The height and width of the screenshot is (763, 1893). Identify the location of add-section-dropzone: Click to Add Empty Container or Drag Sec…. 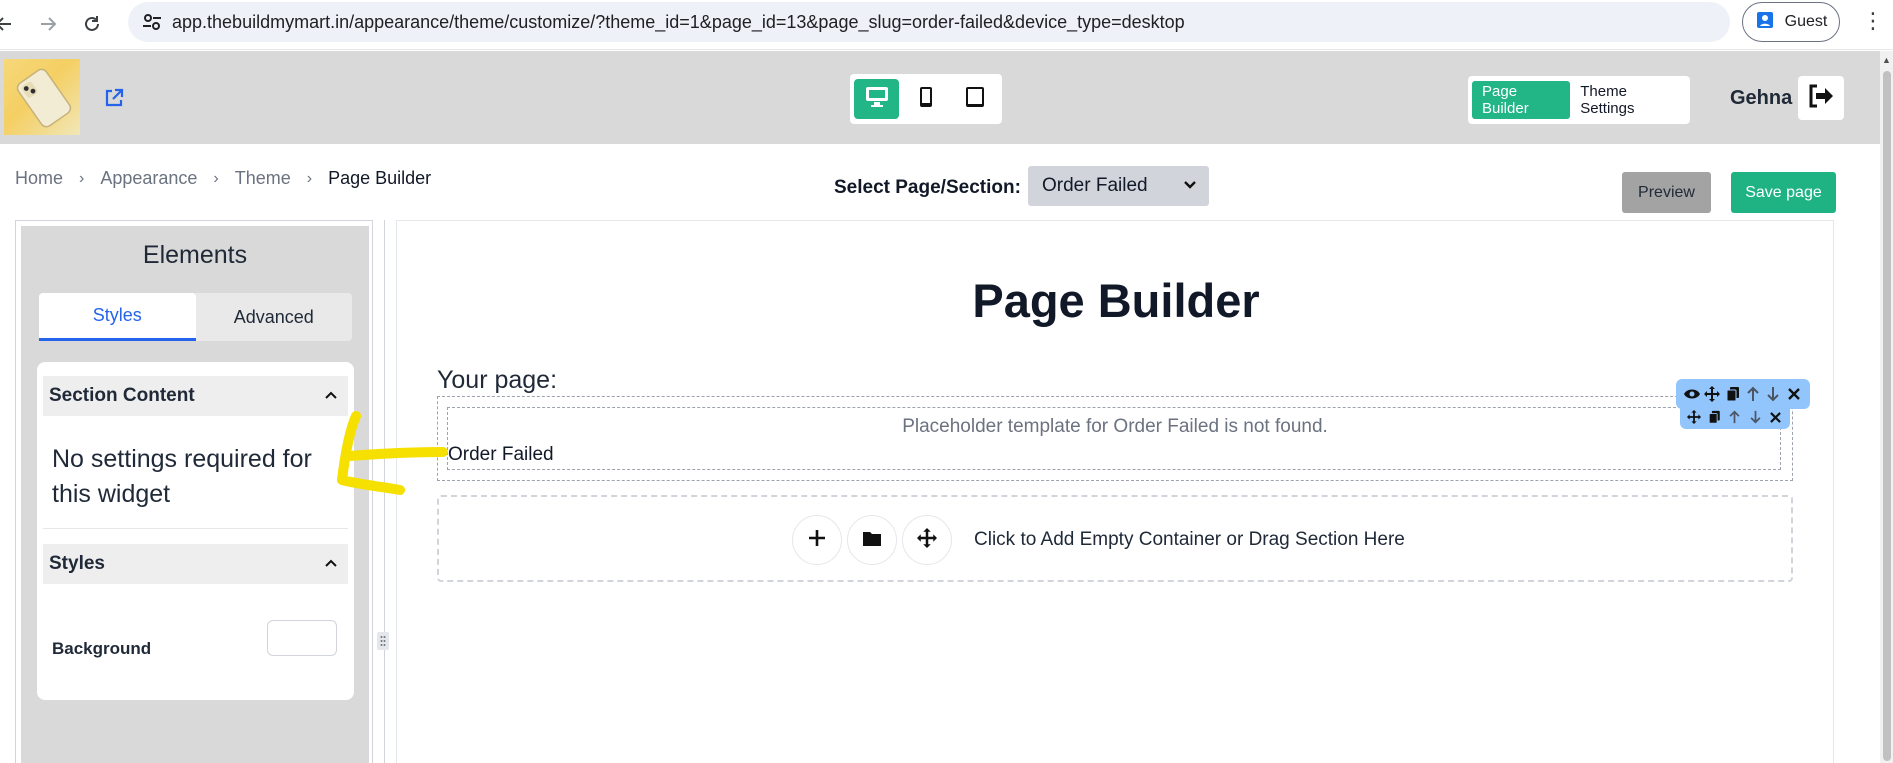
(1115, 538).